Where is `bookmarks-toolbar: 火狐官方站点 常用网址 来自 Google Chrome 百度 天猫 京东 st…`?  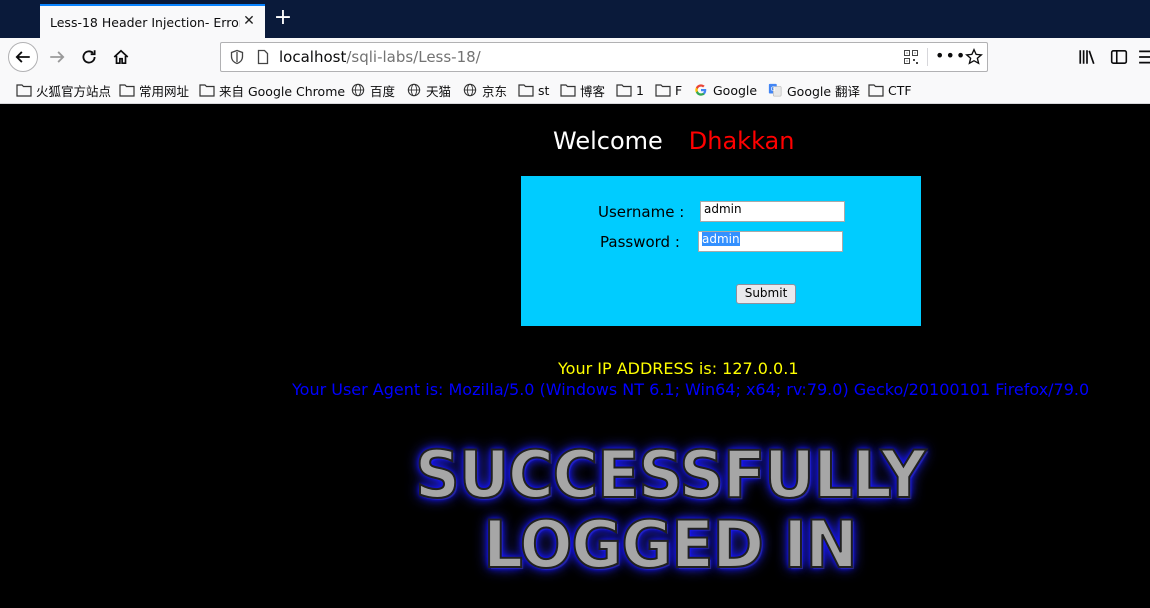
bookmarks-toolbar: 火狐官方站点 常用网址 来自 Google Chrome 百度 天猫 京东 st… is located at coordinates (575, 90).